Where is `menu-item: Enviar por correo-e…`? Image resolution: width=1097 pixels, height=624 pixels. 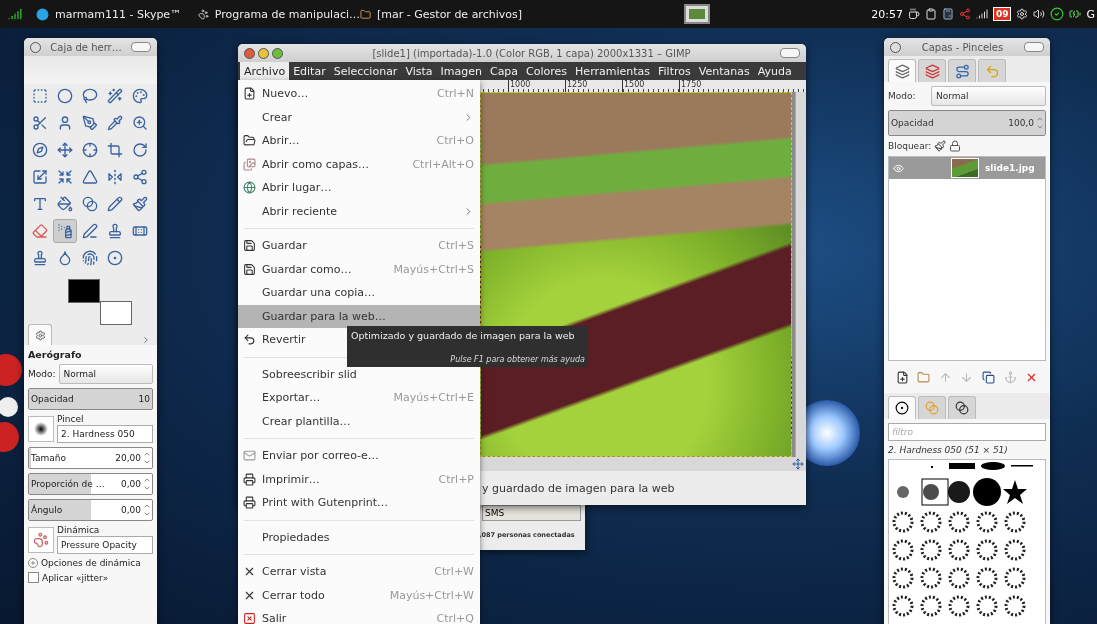
menu-item: Enviar por correo-e… is located at coordinates (359, 456).